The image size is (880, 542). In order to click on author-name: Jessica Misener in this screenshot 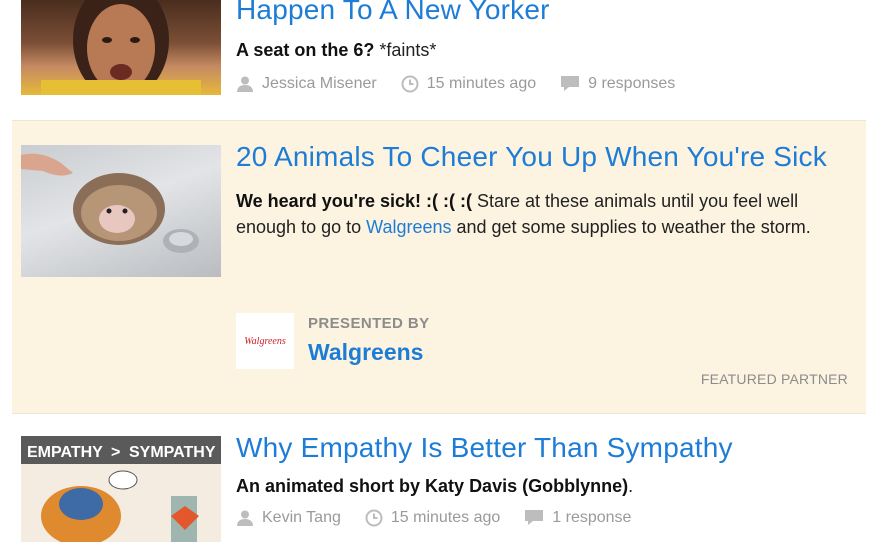, I will do `click(319, 84)`.